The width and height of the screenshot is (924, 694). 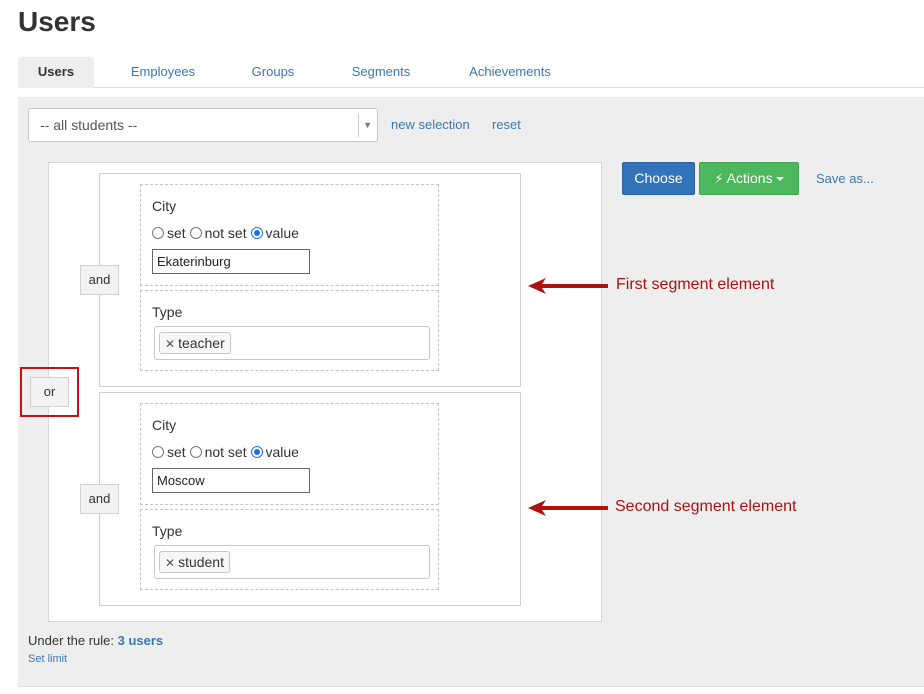 I want to click on segment-2-type-field: Type ✕ student, so click(x=289, y=549).